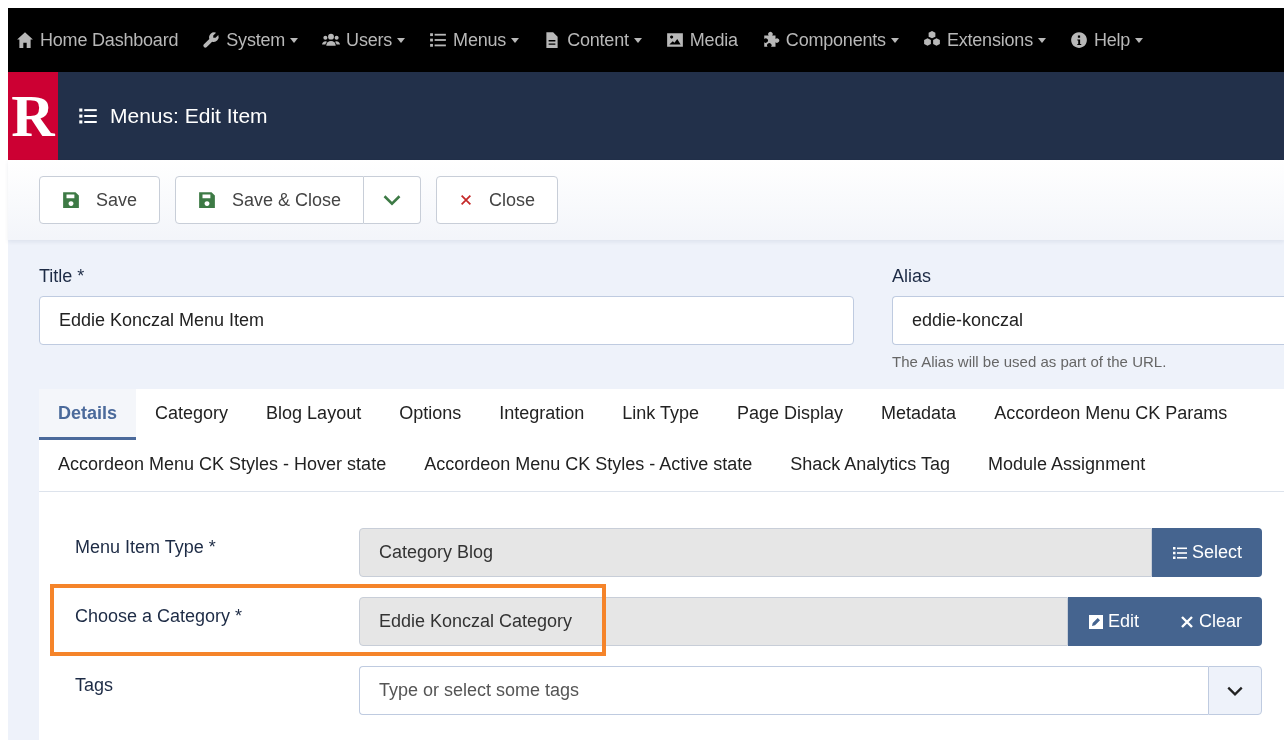 The width and height of the screenshot is (1284, 748). I want to click on field-label: Title *, so click(62, 276).